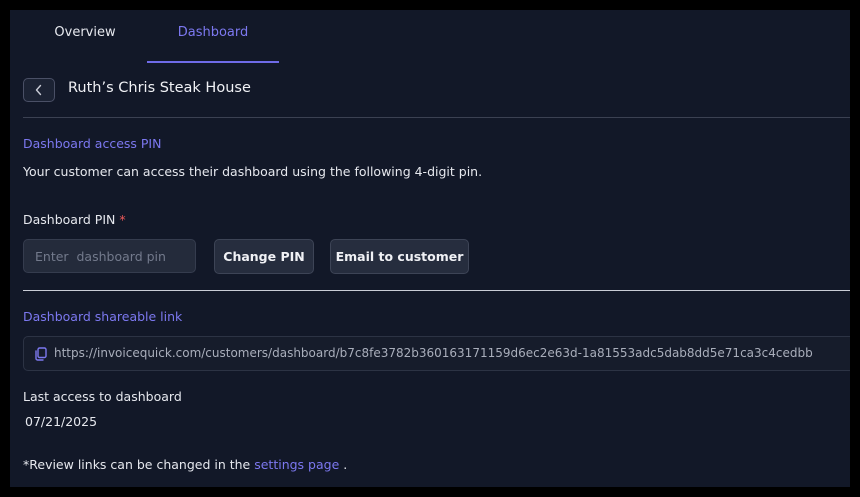 The height and width of the screenshot is (497, 860). Describe the element at coordinates (433, 90) in the screenshot. I see `page-header: Ruth’s Chris Steak House` at that location.